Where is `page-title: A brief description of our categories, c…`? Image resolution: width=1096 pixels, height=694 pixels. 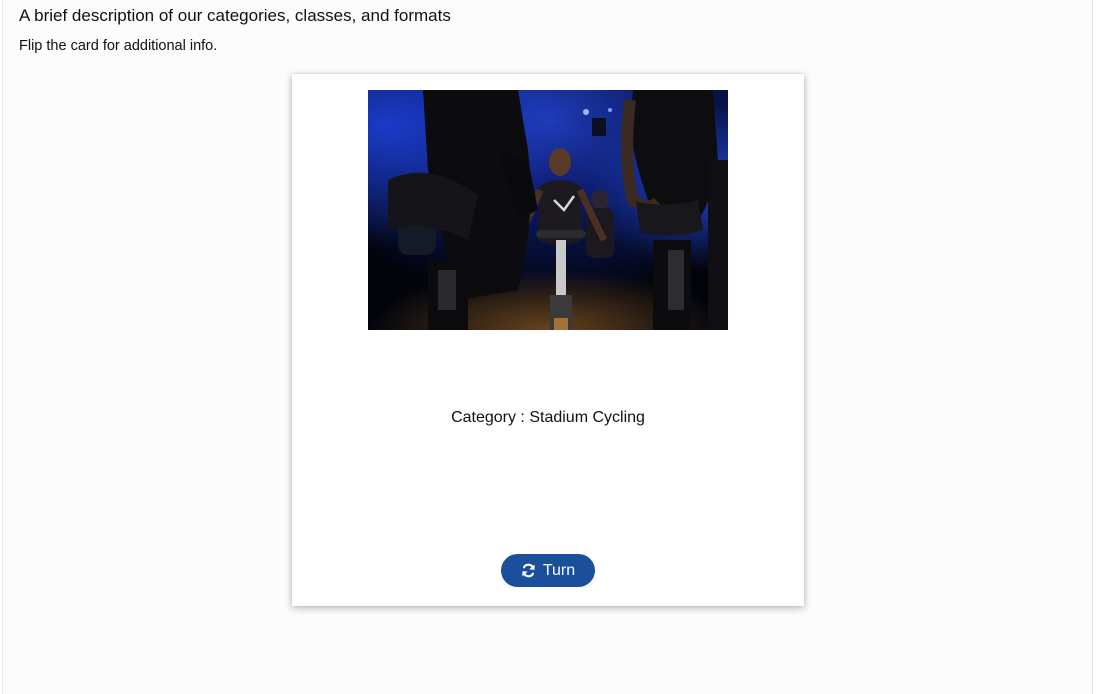
page-title: A brief description of our categories, c… is located at coordinates (235, 15).